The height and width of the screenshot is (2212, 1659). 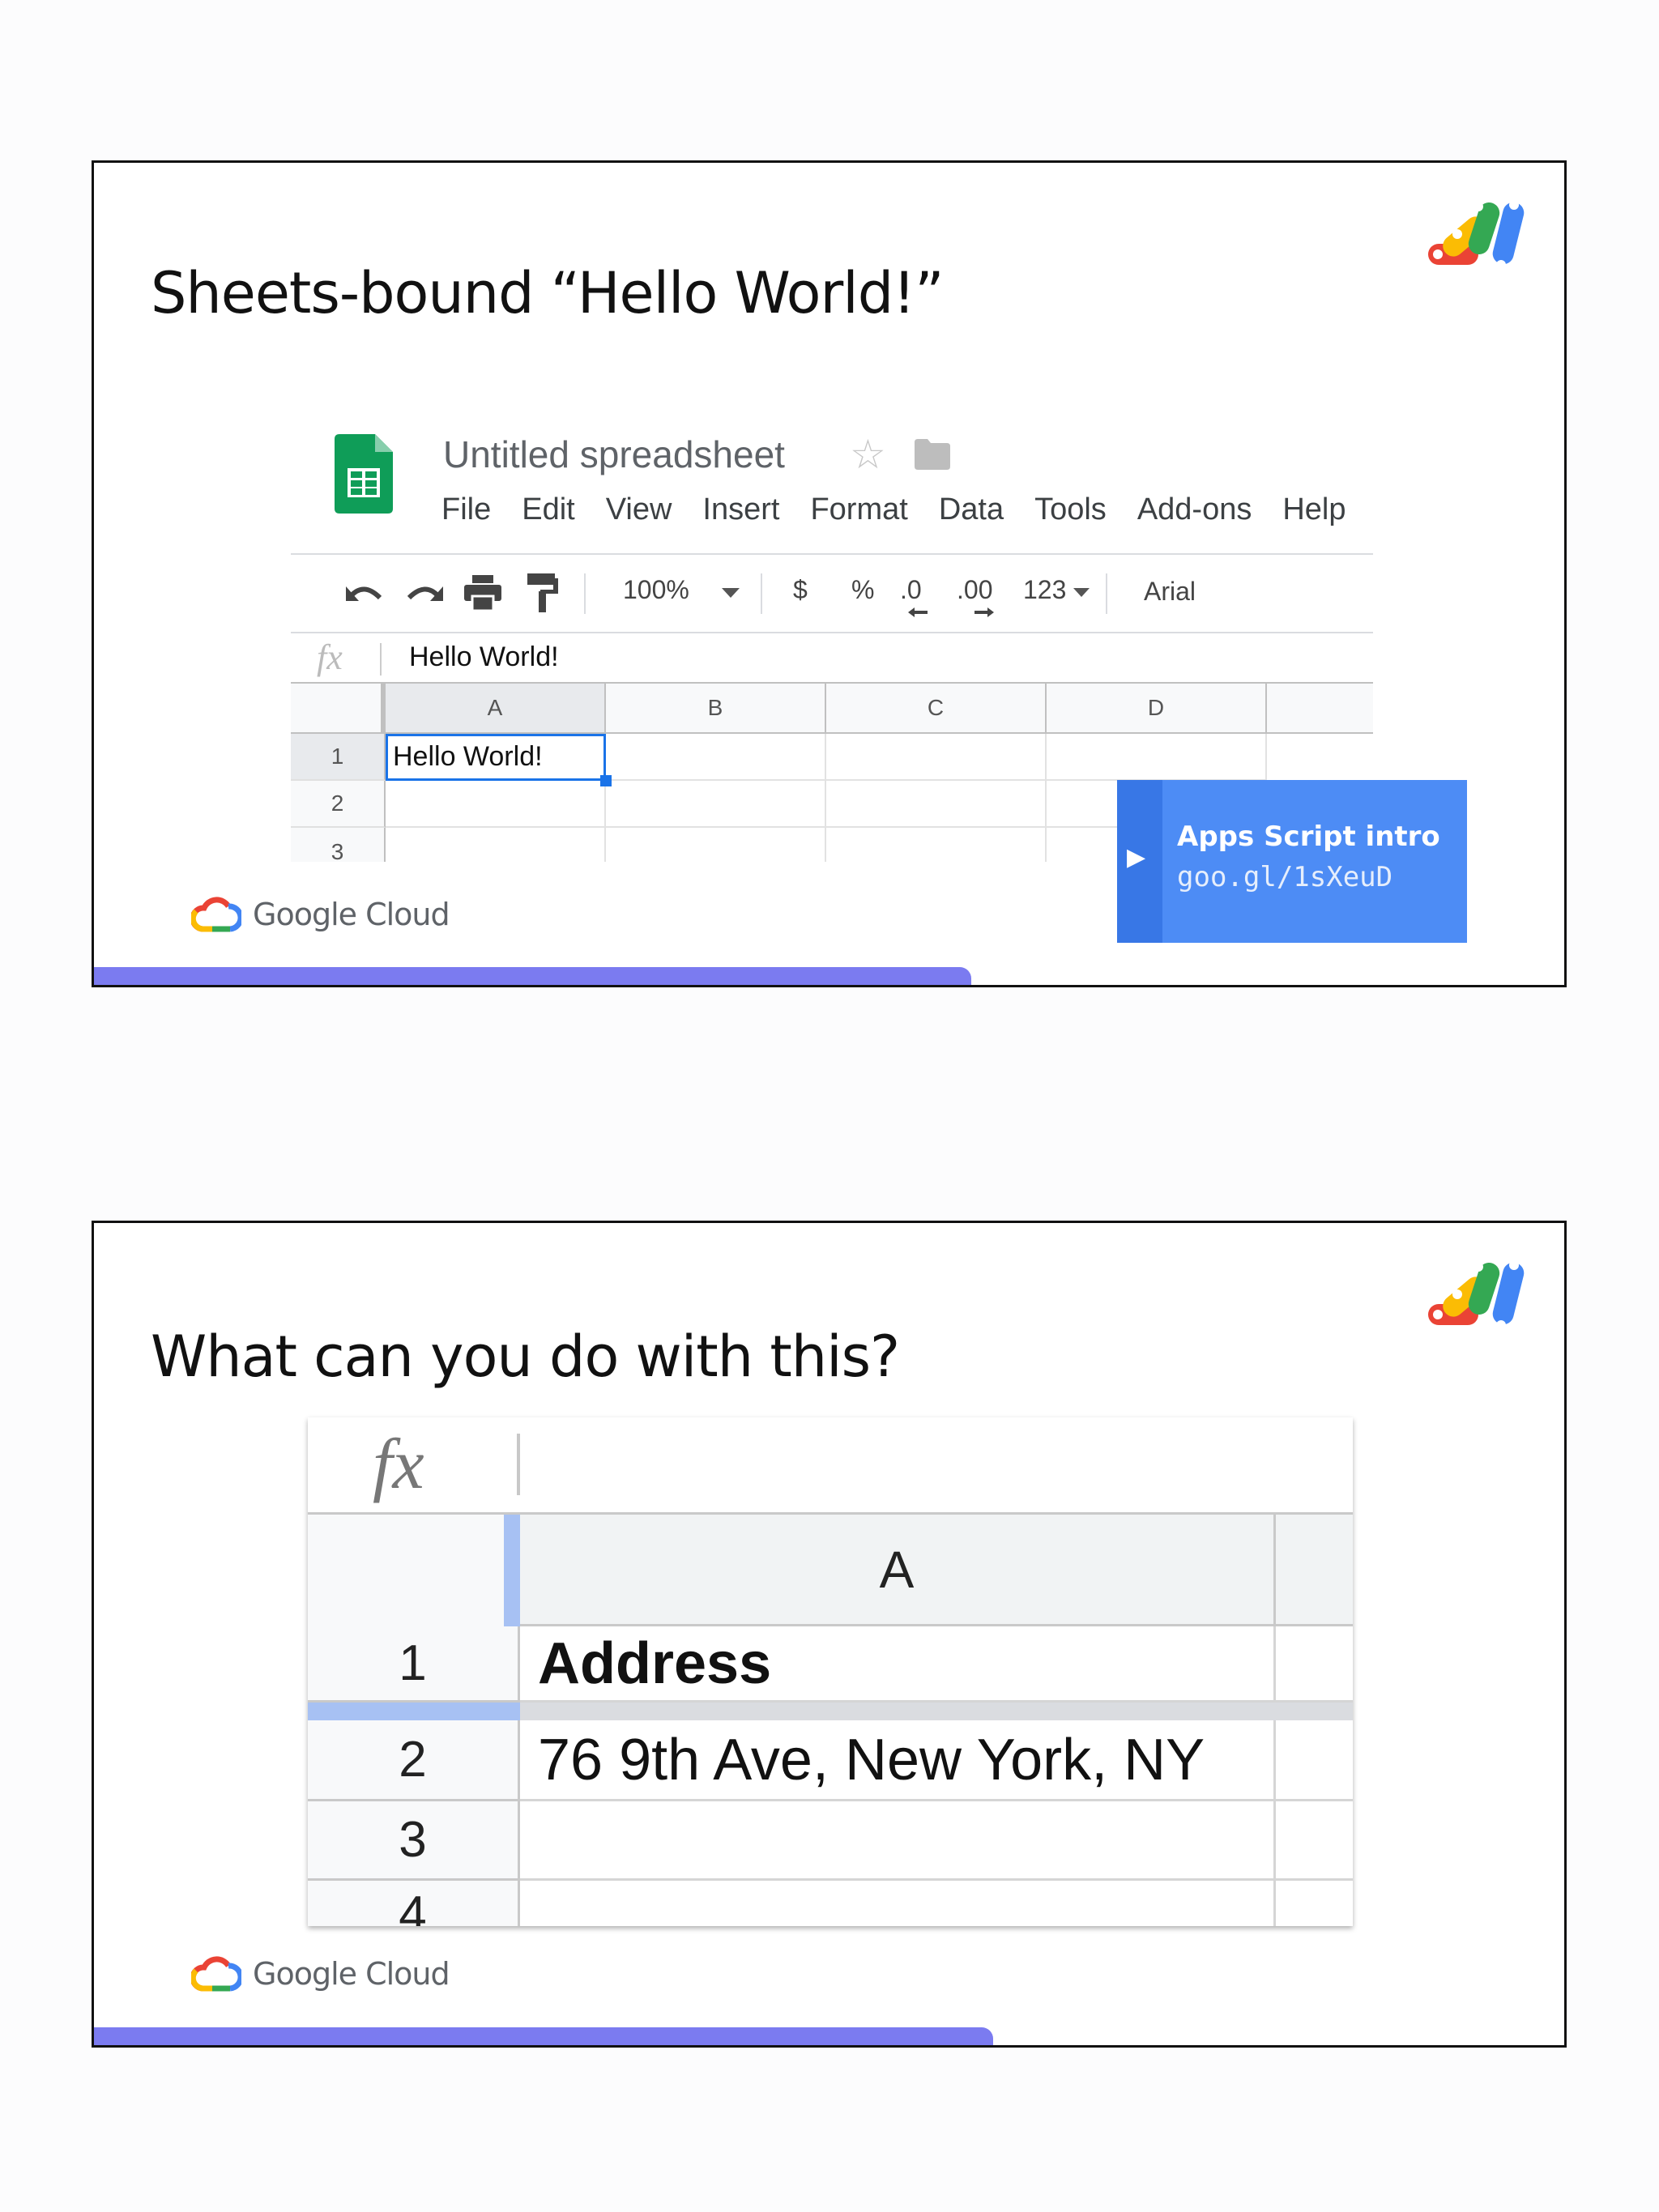 I want to click on formula-bar: fx, so click(x=830, y=1466).